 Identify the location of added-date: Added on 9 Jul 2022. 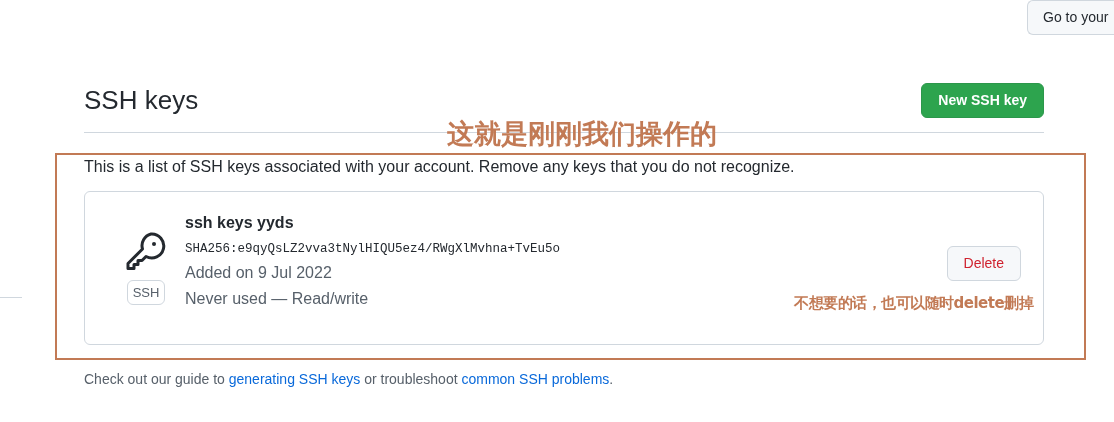
(258, 272).